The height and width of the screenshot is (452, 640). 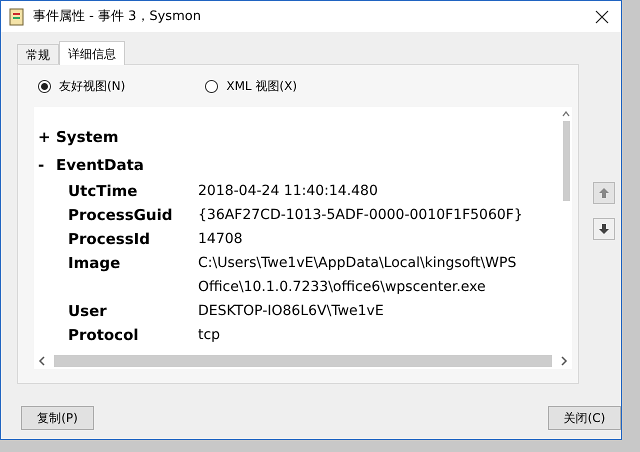 I want to click on field-value: {36AF27CD-1013-5ADF-0000-0010F1F5060F}, so click(x=361, y=215).